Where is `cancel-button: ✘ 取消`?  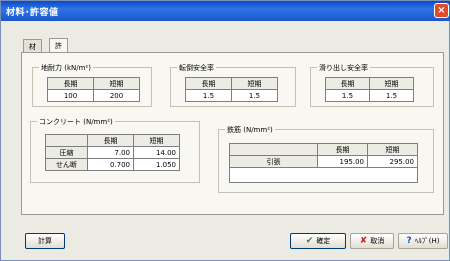
cancel-button: ✘ 取消 is located at coordinates (372, 241).